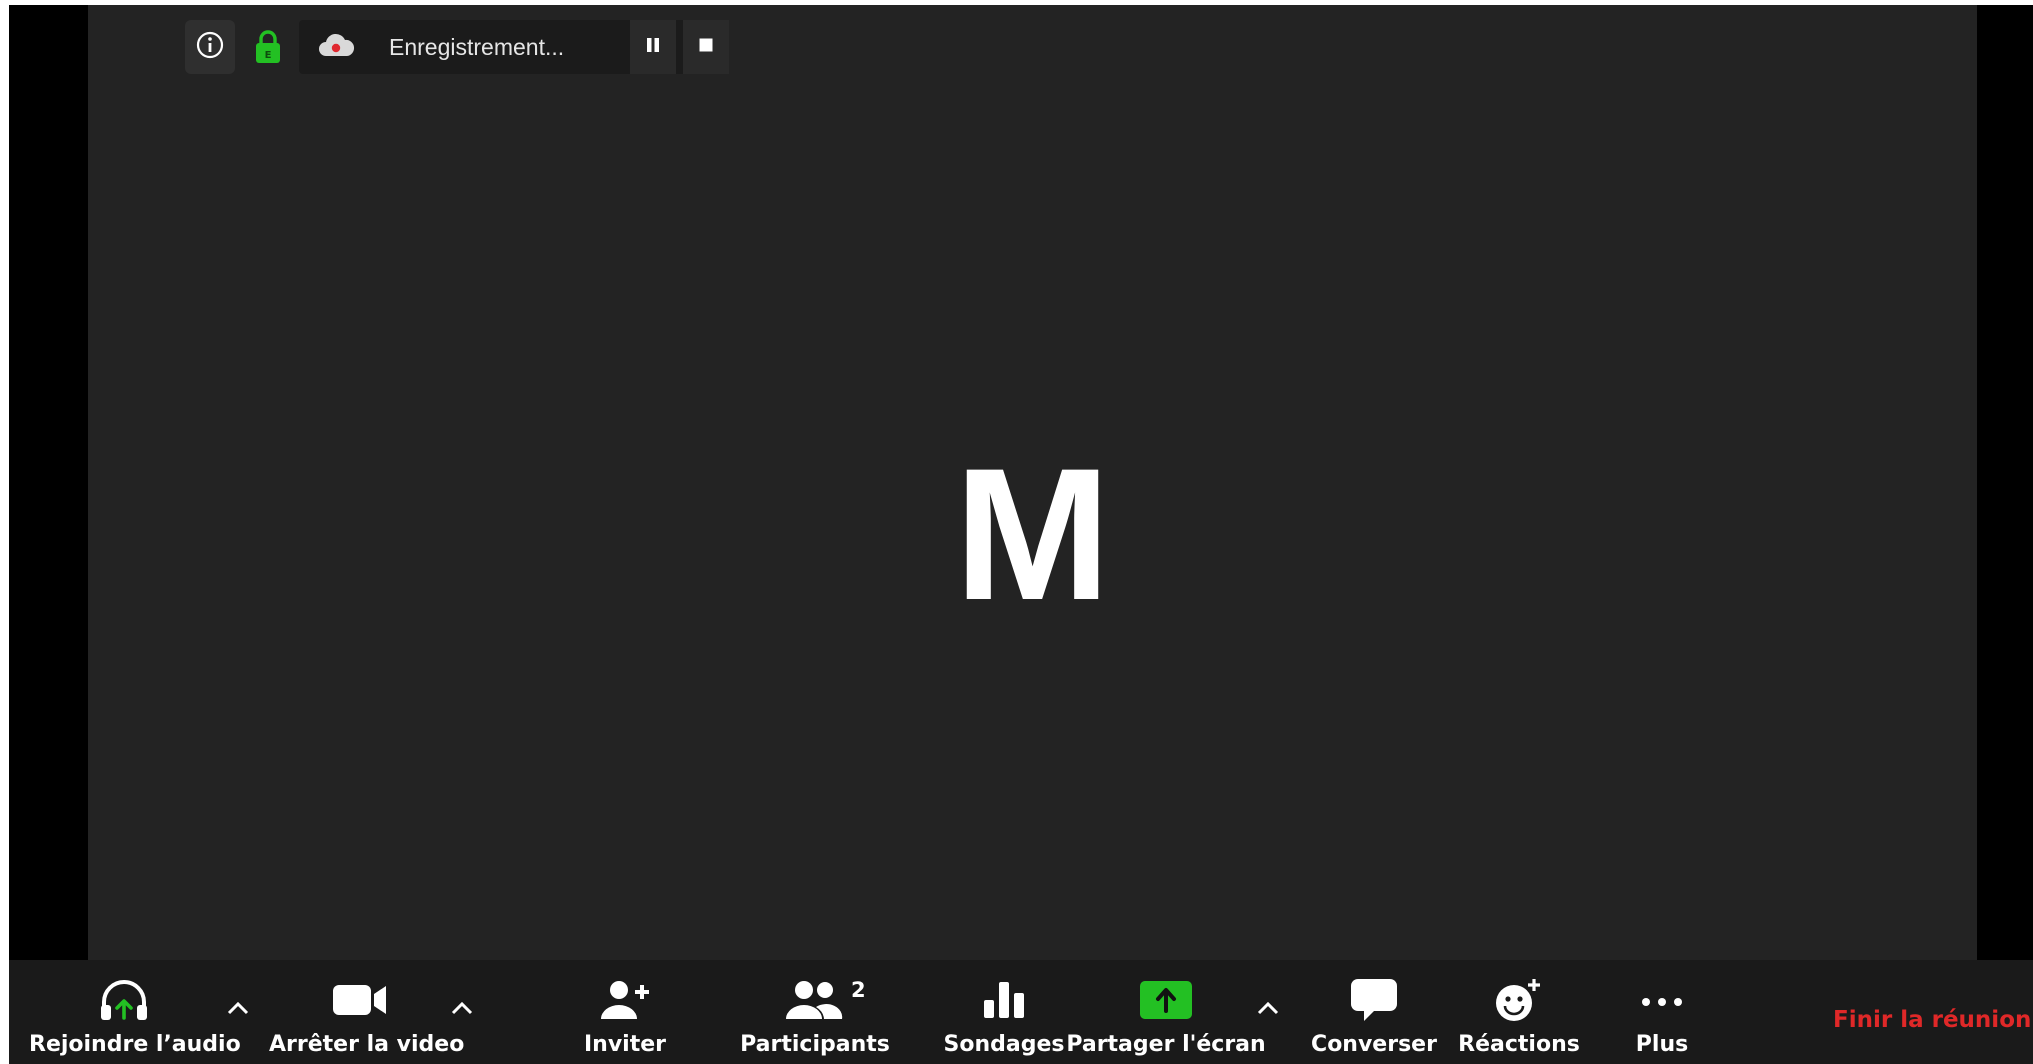 Image resolution: width=2033 pixels, height=1064 pixels. I want to click on more-label: Plus, so click(1662, 1044).